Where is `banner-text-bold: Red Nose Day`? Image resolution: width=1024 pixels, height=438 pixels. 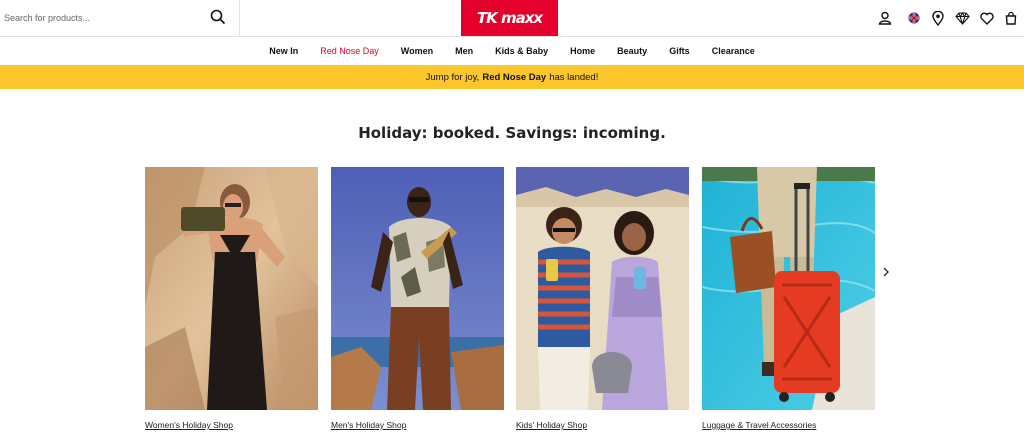
banner-text-bold: Red Nose Day is located at coordinates (514, 77).